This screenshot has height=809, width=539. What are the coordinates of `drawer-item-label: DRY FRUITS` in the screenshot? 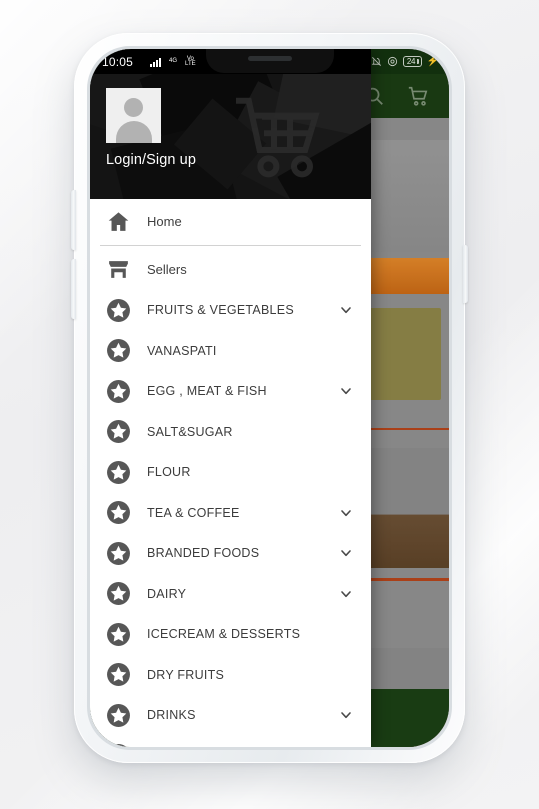 It's located at (186, 674).